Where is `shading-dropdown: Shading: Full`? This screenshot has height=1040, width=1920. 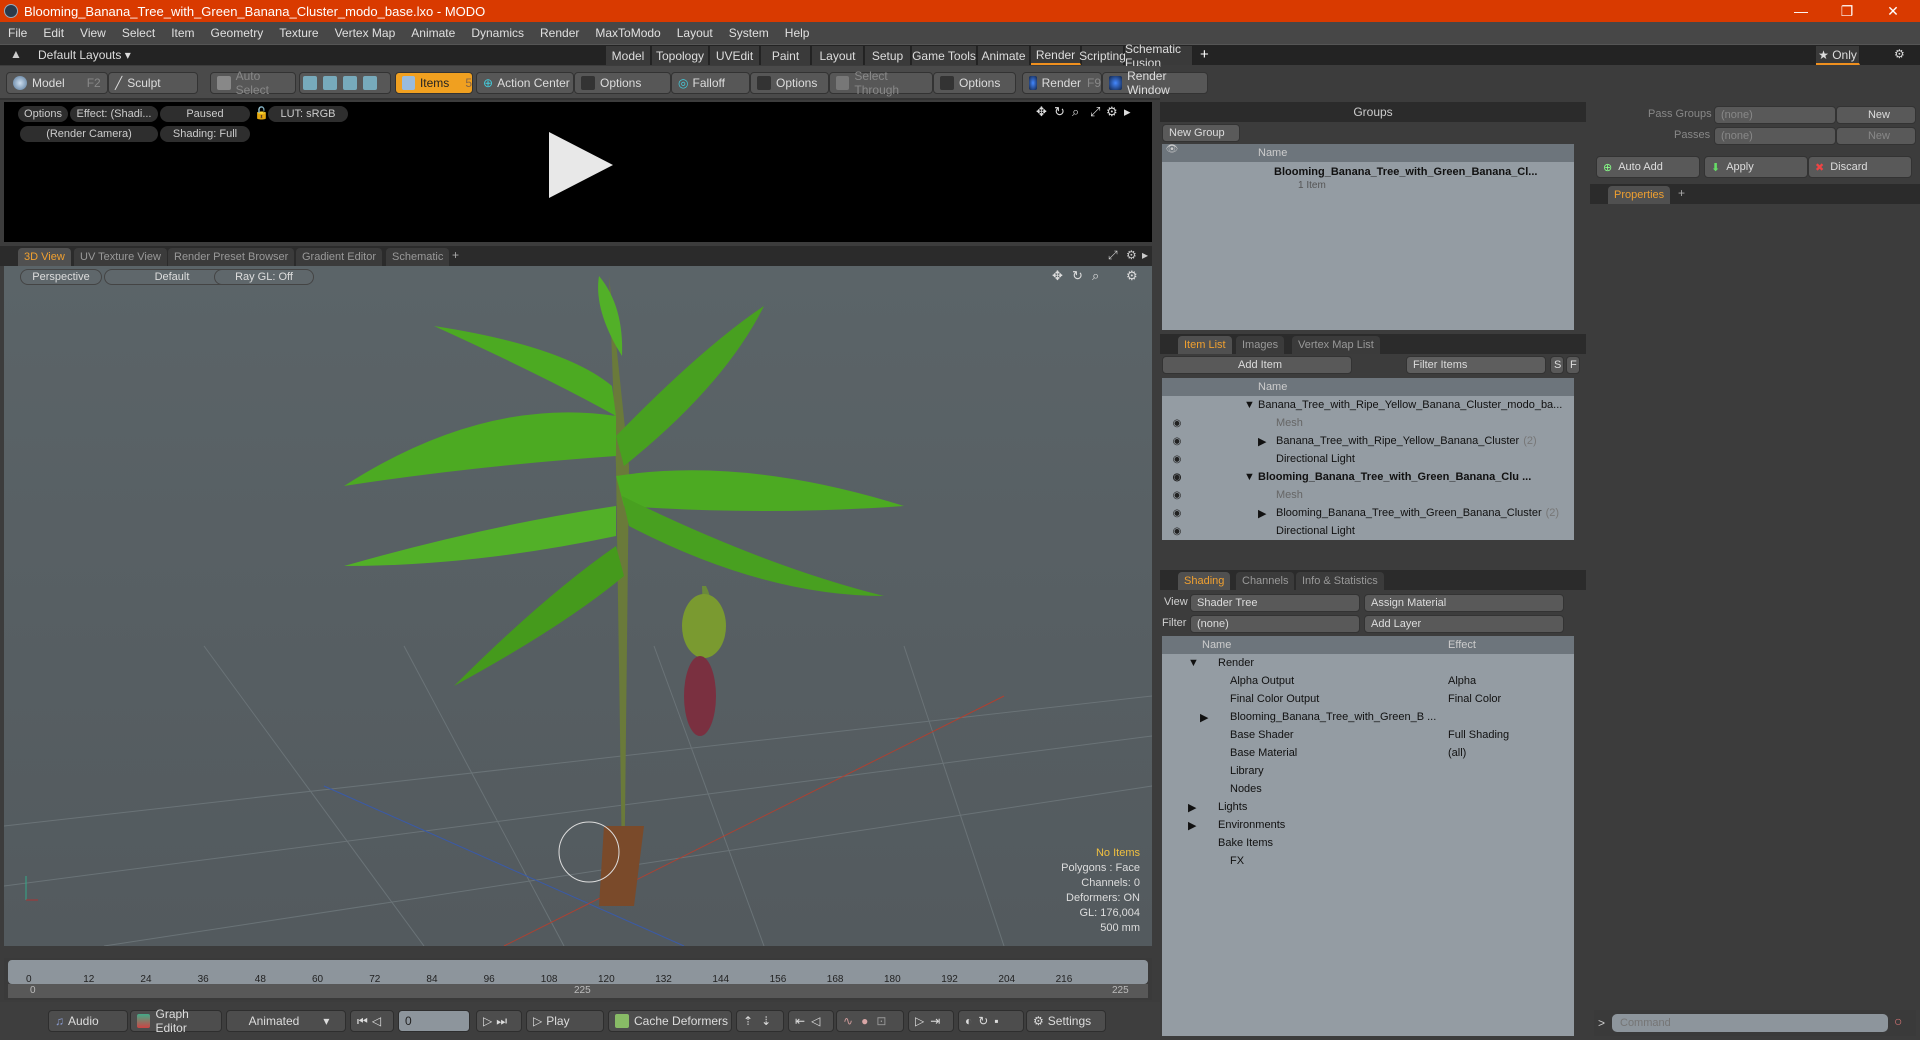 shading-dropdown: Shading: Full is located at coordinates (205, 134).